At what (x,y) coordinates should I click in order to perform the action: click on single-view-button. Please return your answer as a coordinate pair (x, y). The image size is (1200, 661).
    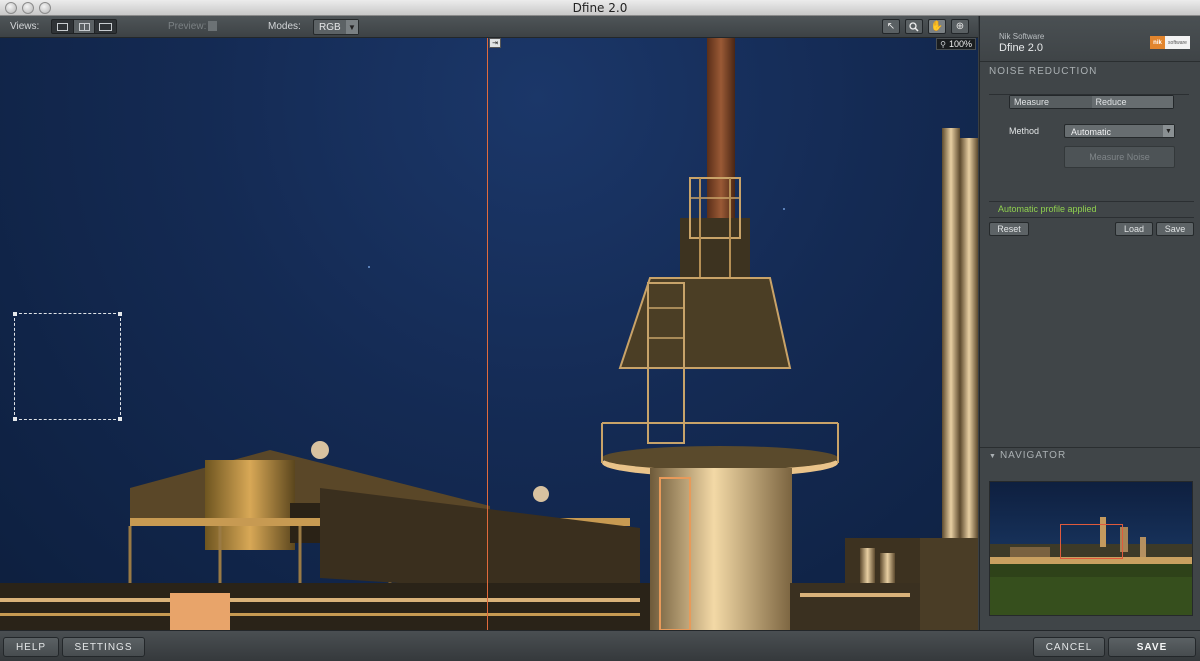
    Looking at the image, I should click on (63, 26).